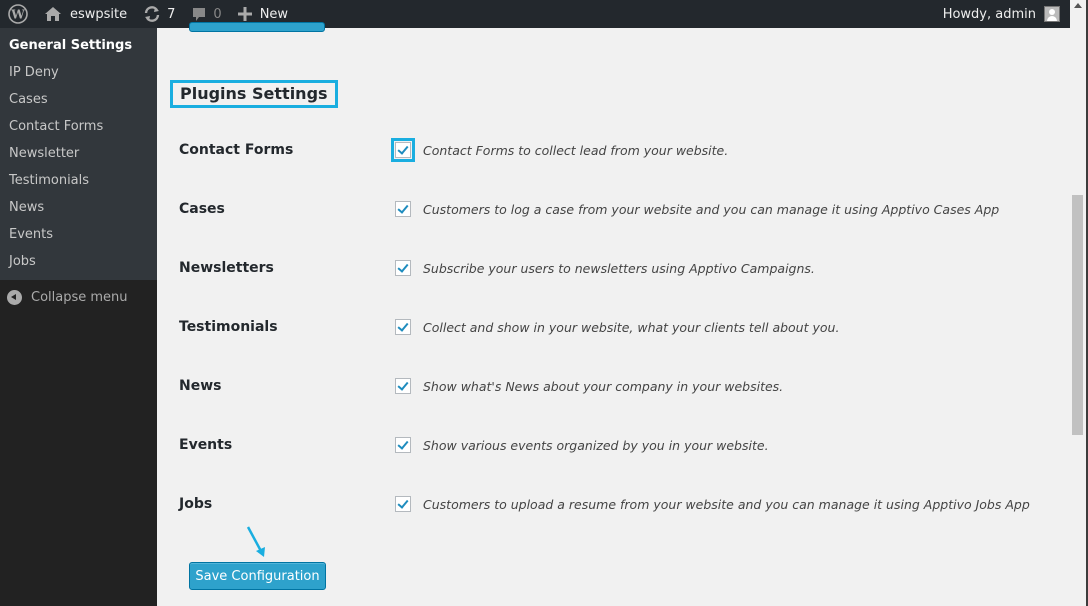 This screenshot has width=1088, height=606. I want to click on save-configuration-button: Save Configuration, so click(257, 576).